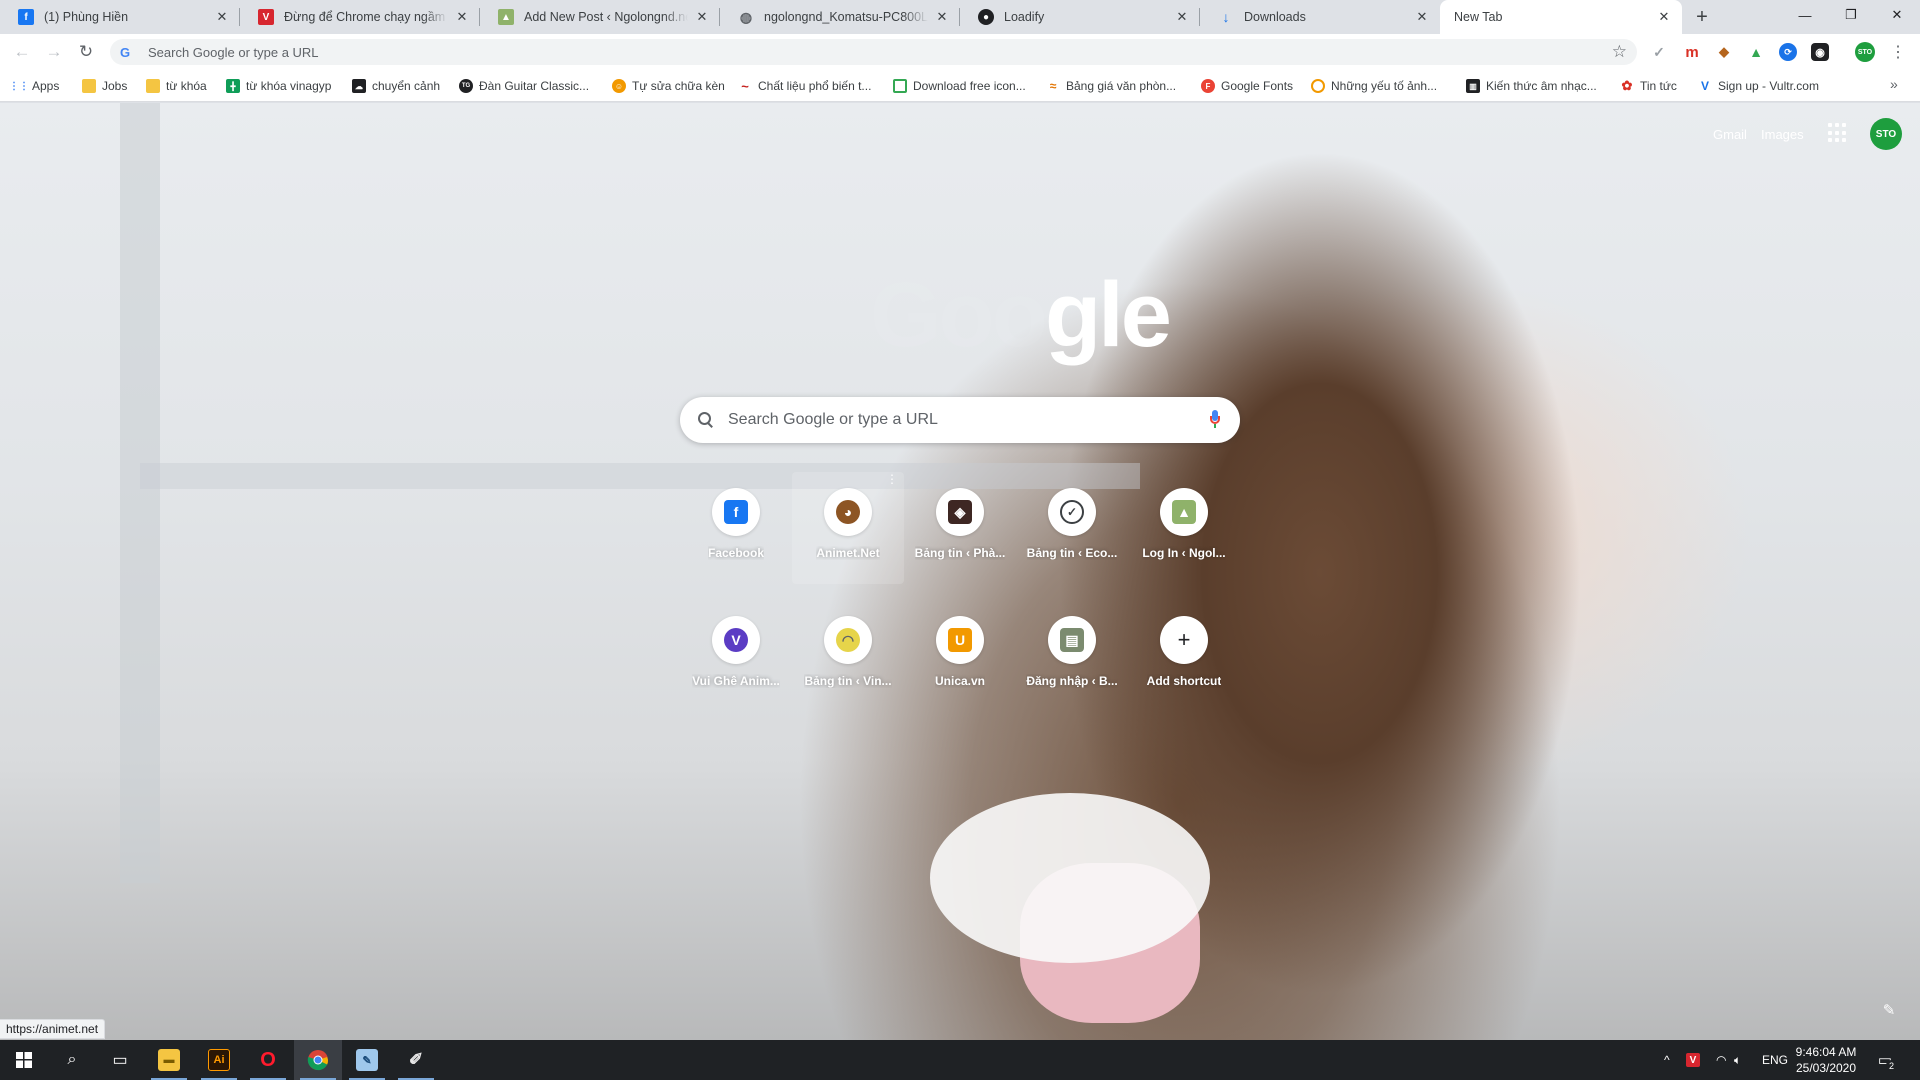 The width and height of the screenshot is (1920, 1080). What do you see at coordinates (840, 17) in the screenshot?
I see `tab-komatsu: ◍ ngolongnd_Komatsu-PC800LC-8 ✕` at bounding box center [840, 17].